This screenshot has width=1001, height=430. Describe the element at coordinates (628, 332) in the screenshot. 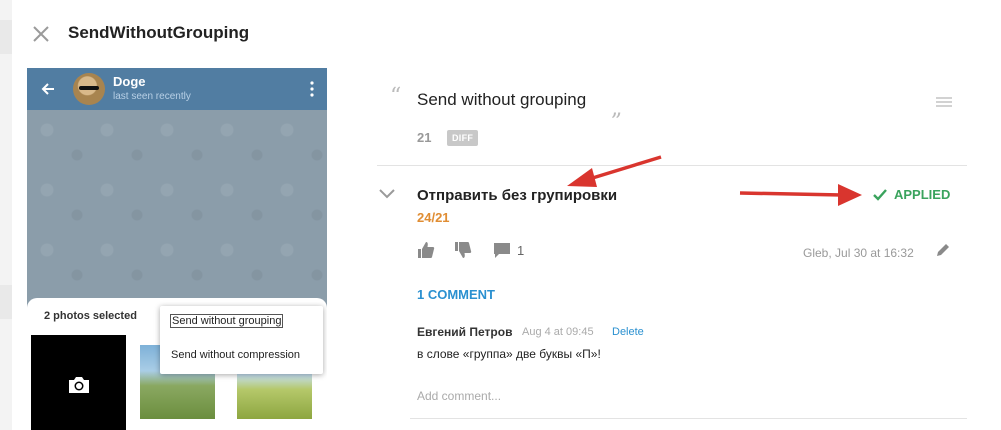

I see `delete-comment-link: Delete` at that location.